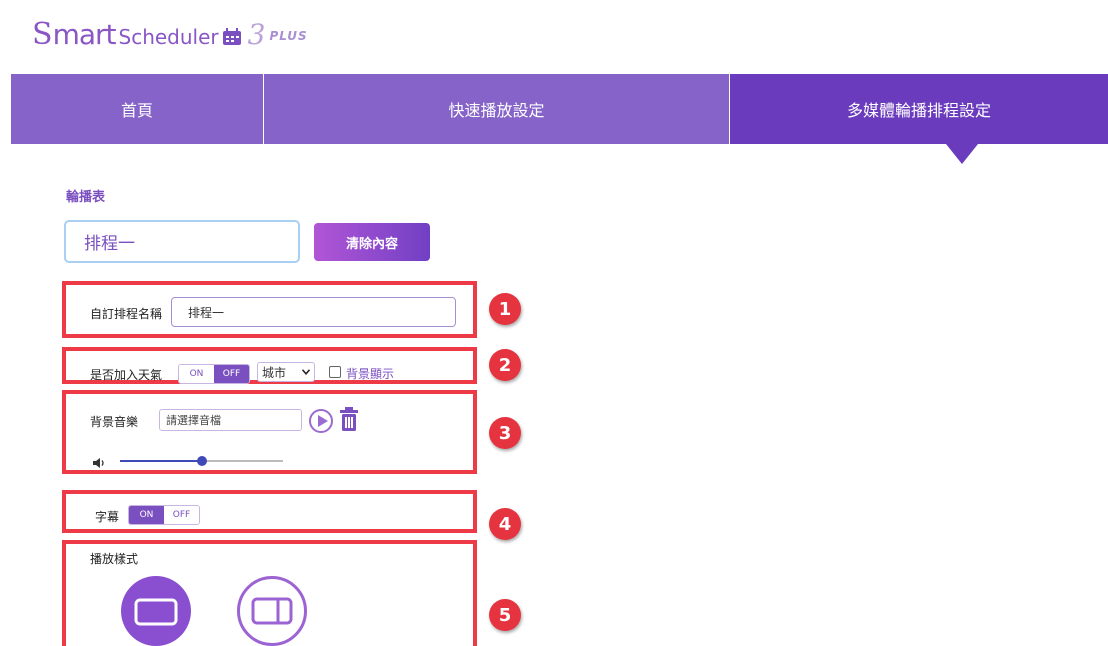 This screenshot has width=1108, height=646. What do you see at coordinates (321, 421) in the screenshot?
I see `play-icon` at bounding box center [321, 421].